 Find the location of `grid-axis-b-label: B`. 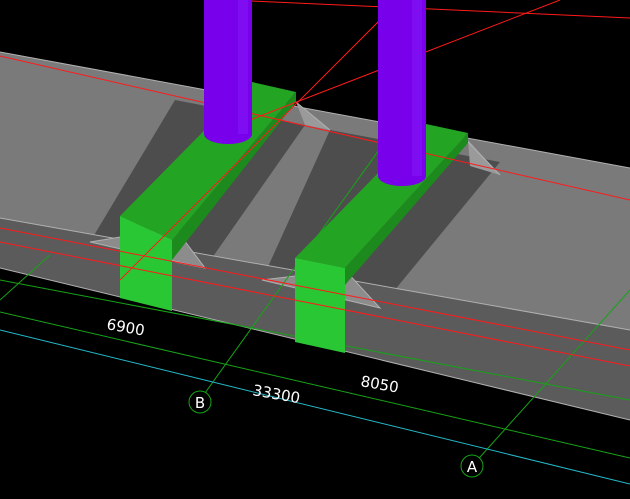

grid-axis-b-label: B is located at coordinates (200, 403).